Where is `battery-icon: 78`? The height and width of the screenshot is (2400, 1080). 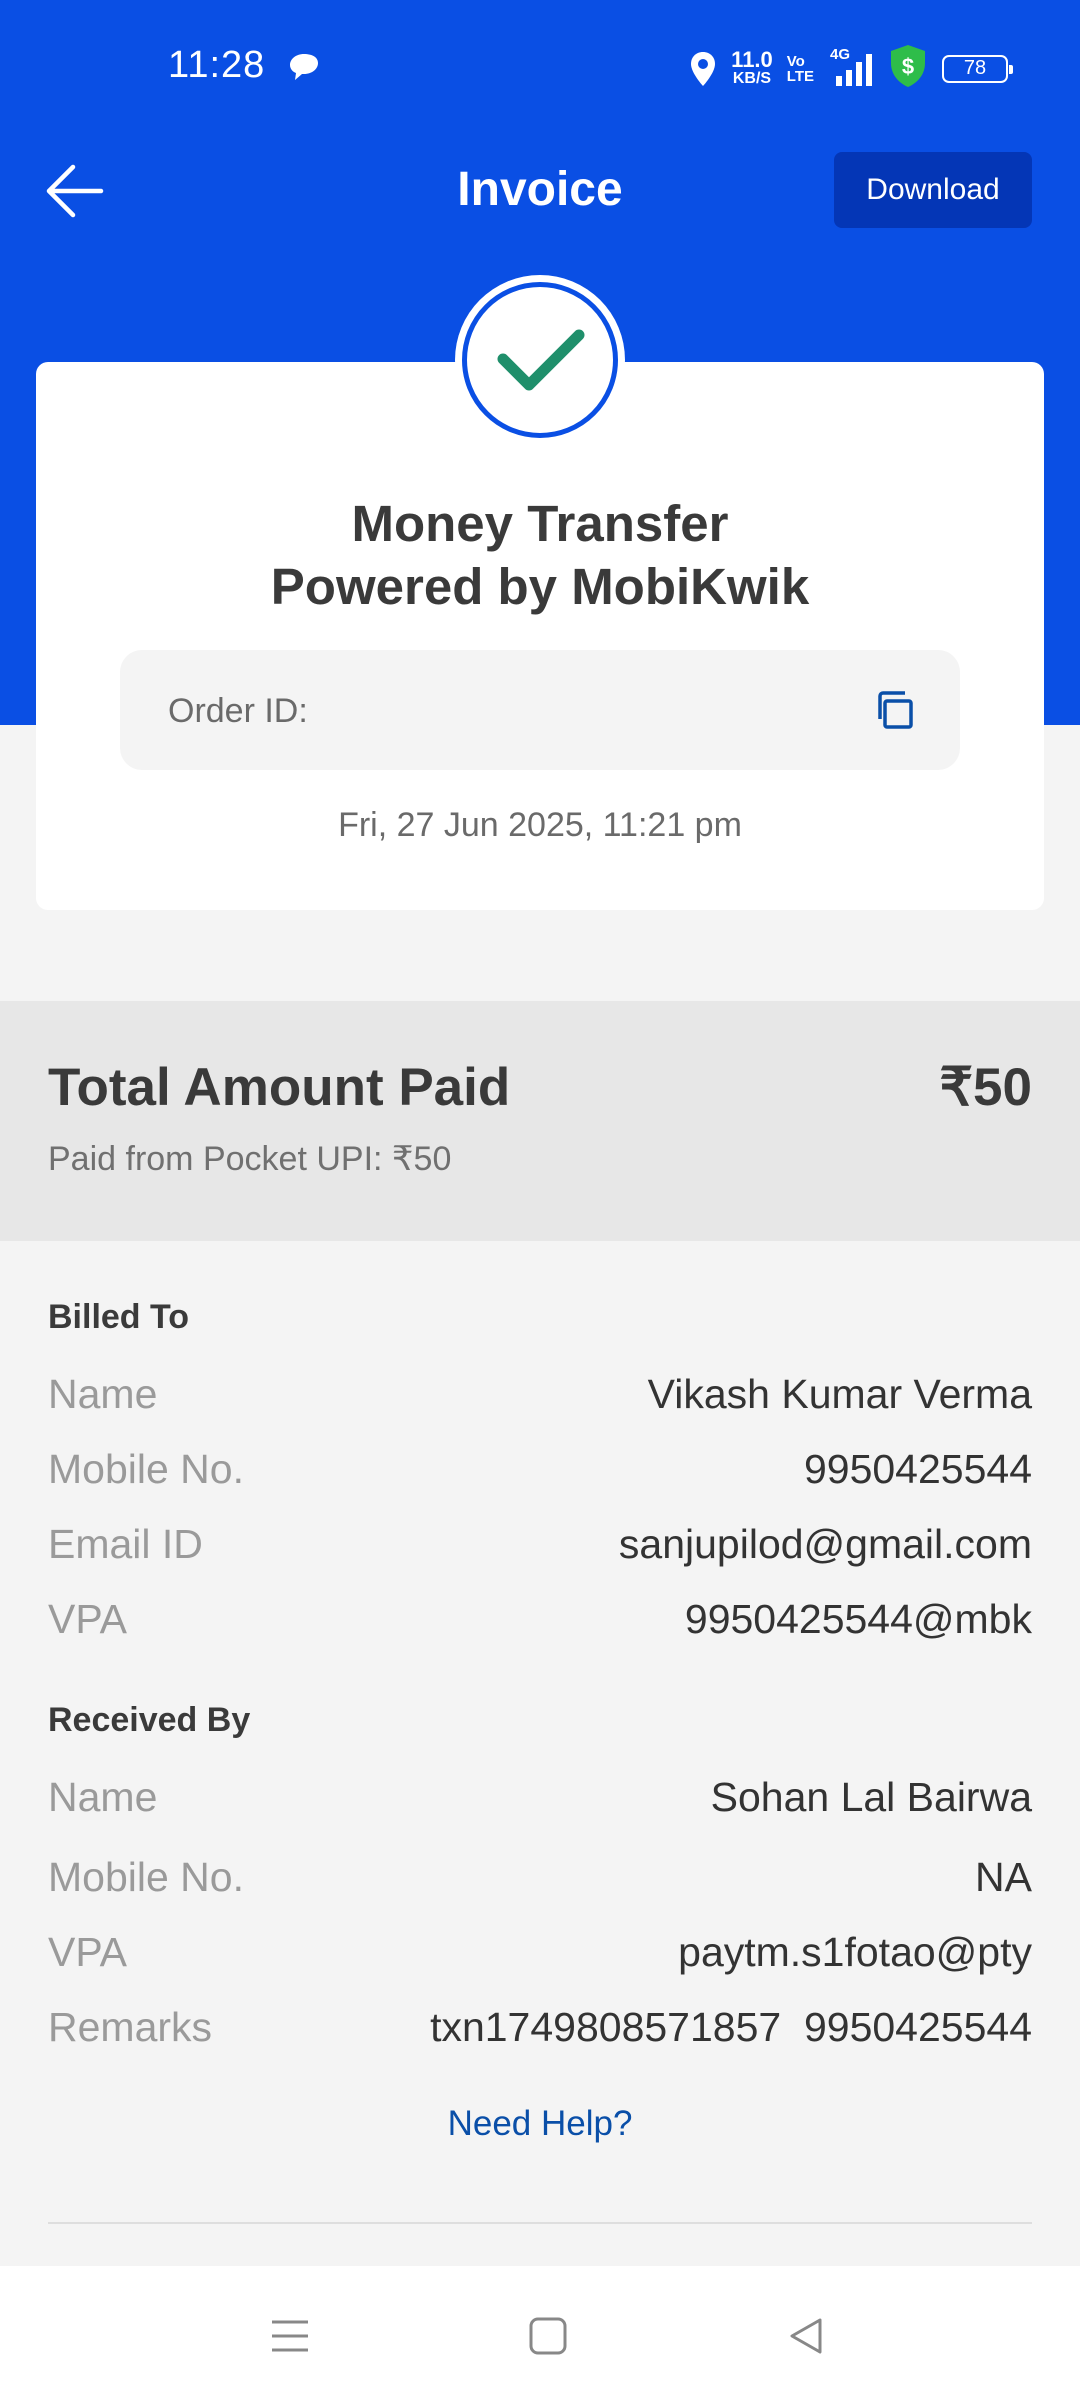
battery-icon: 78 is located at coordinates (977, 68).